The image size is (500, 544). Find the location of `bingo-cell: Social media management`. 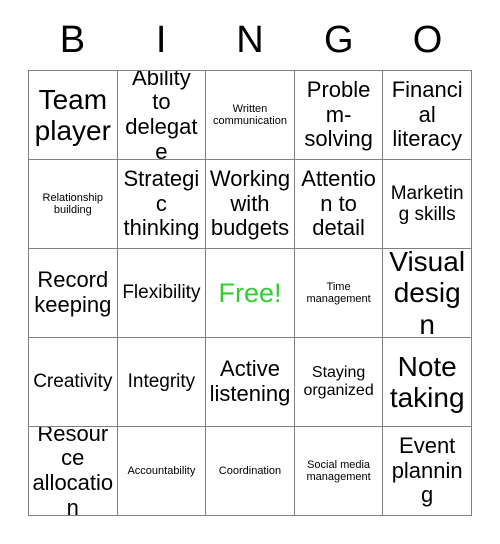

bingo-cell: Social media management is located at coordinates (339, 471).